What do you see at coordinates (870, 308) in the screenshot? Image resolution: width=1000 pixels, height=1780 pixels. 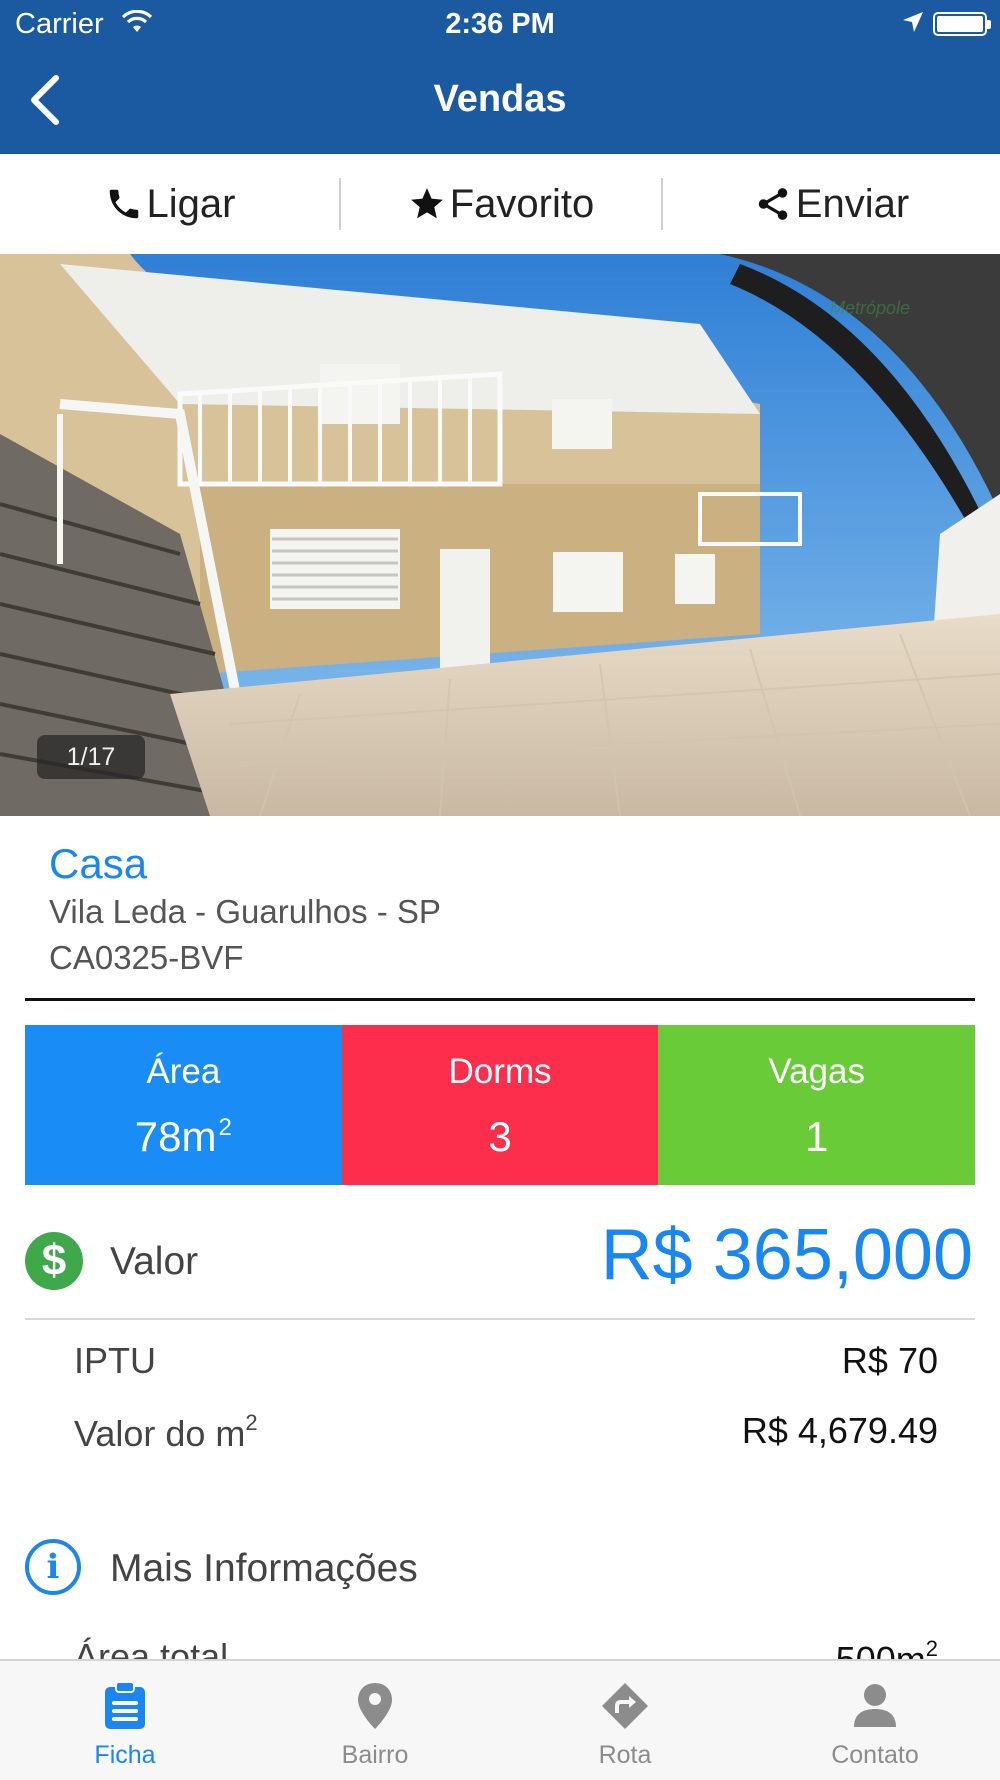 I see `watermark-logo: Metrópole` at bounding box center [870, 308].